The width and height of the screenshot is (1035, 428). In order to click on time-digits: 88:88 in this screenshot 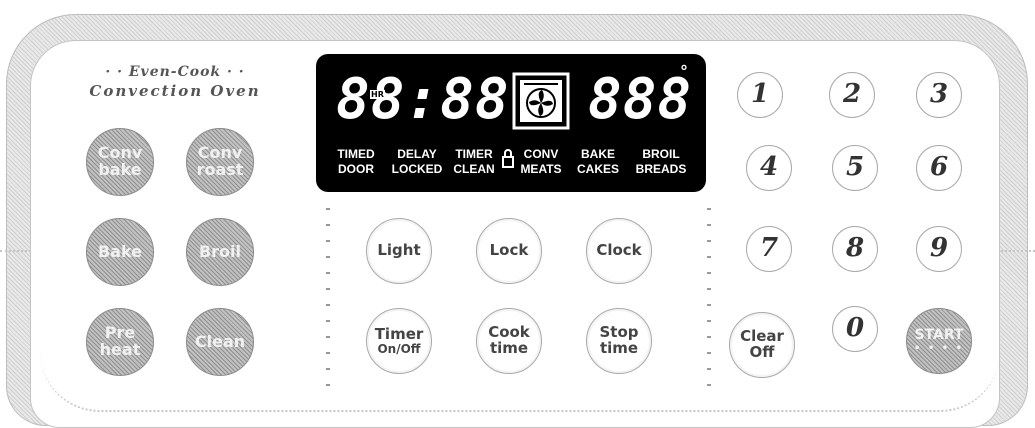, I will do `click(423, 99)`.